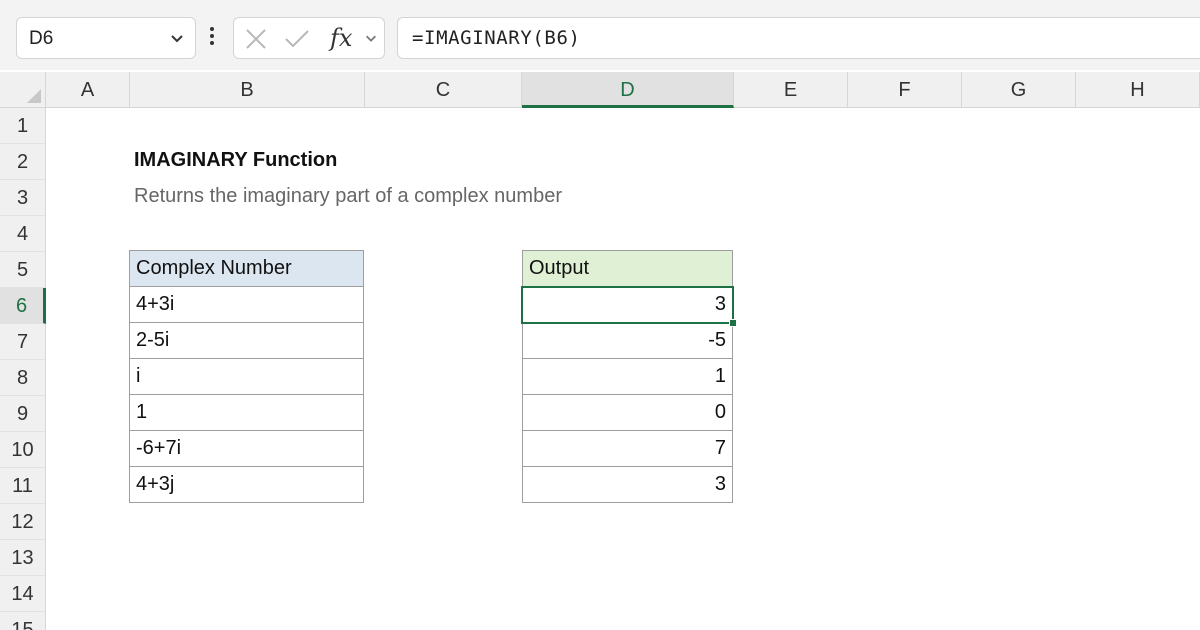  Describe the element at coordinates (106, 38) in the screenshot. I see `name-box: D6` at that location.